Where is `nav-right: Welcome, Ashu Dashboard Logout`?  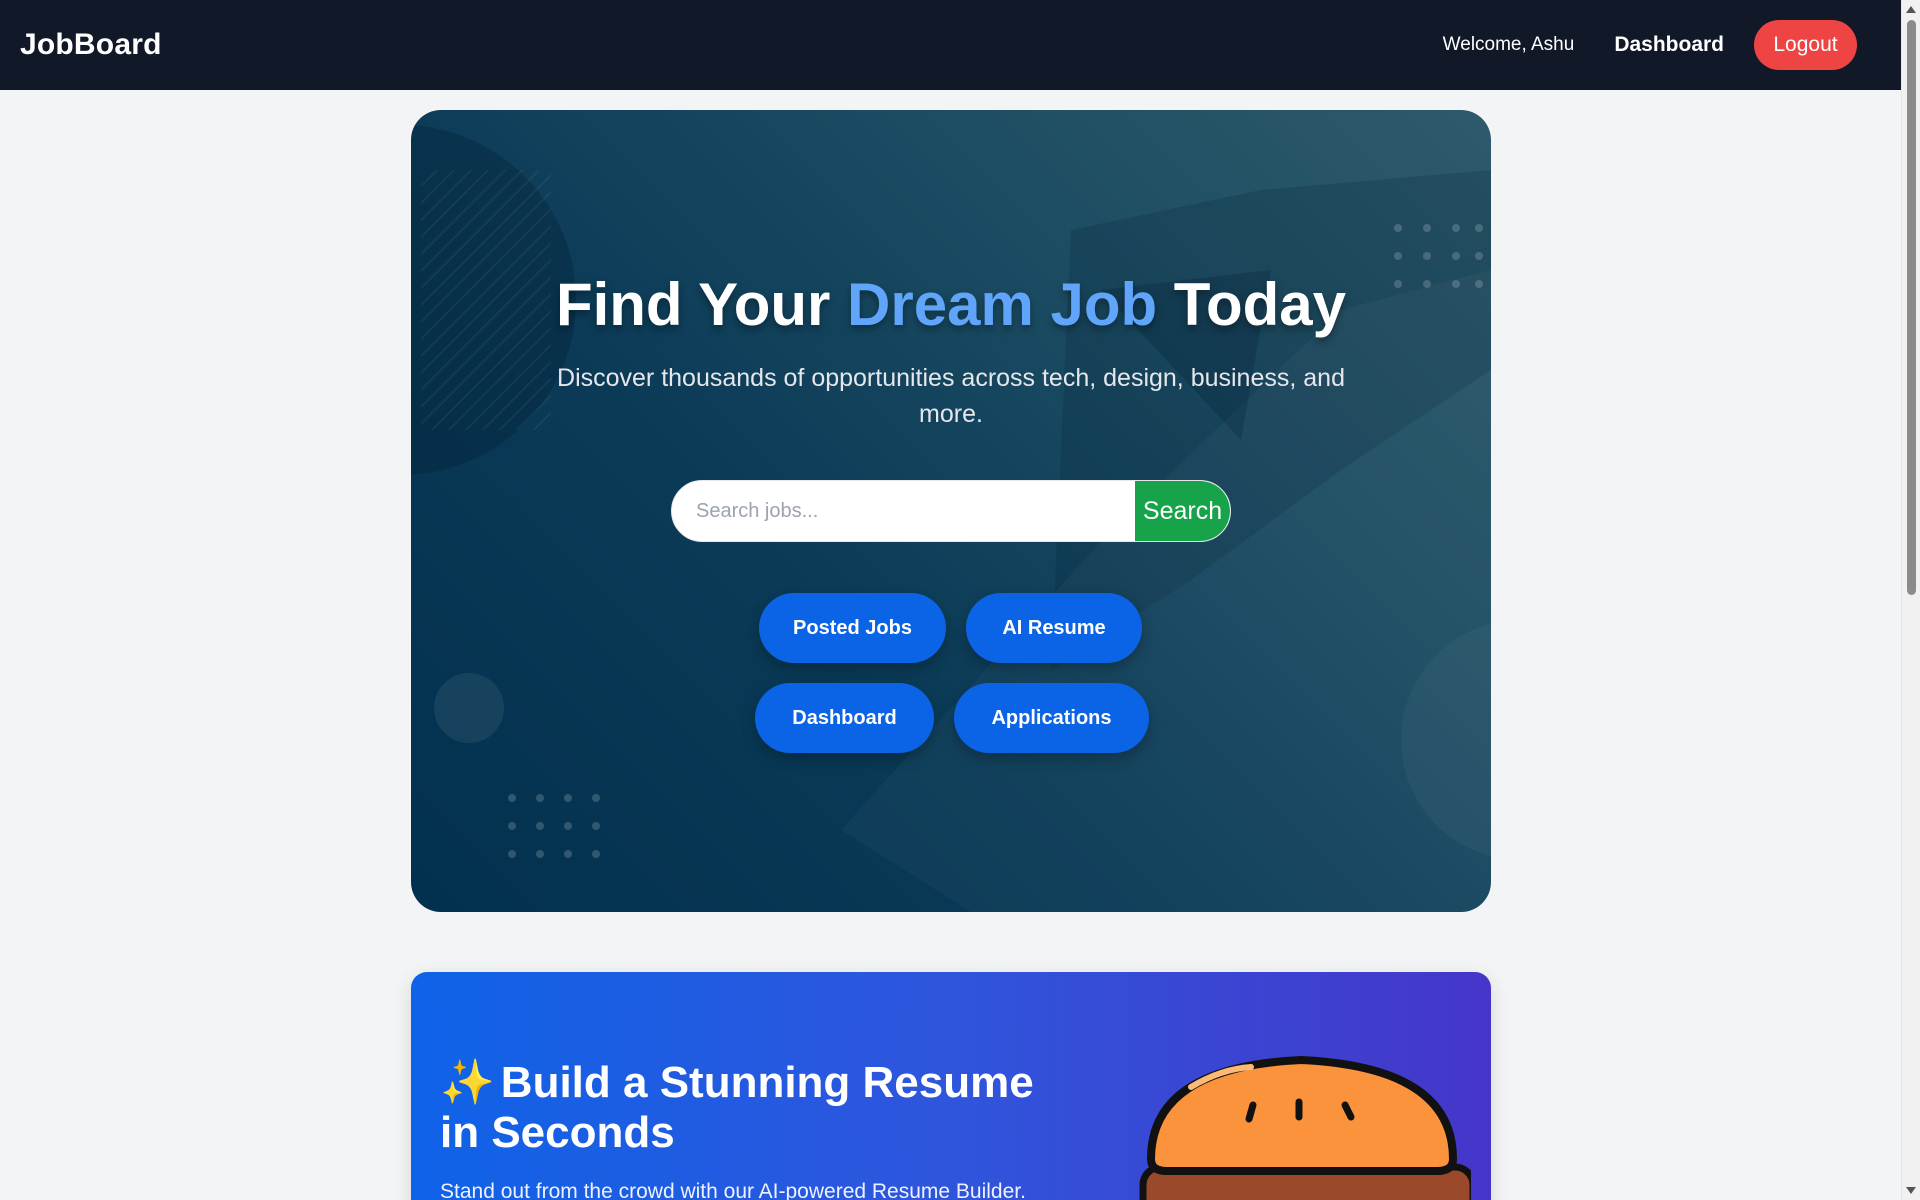
nav-right: Welcome, Ashu Dashboard Logout is located at coordinates (1662, 45).